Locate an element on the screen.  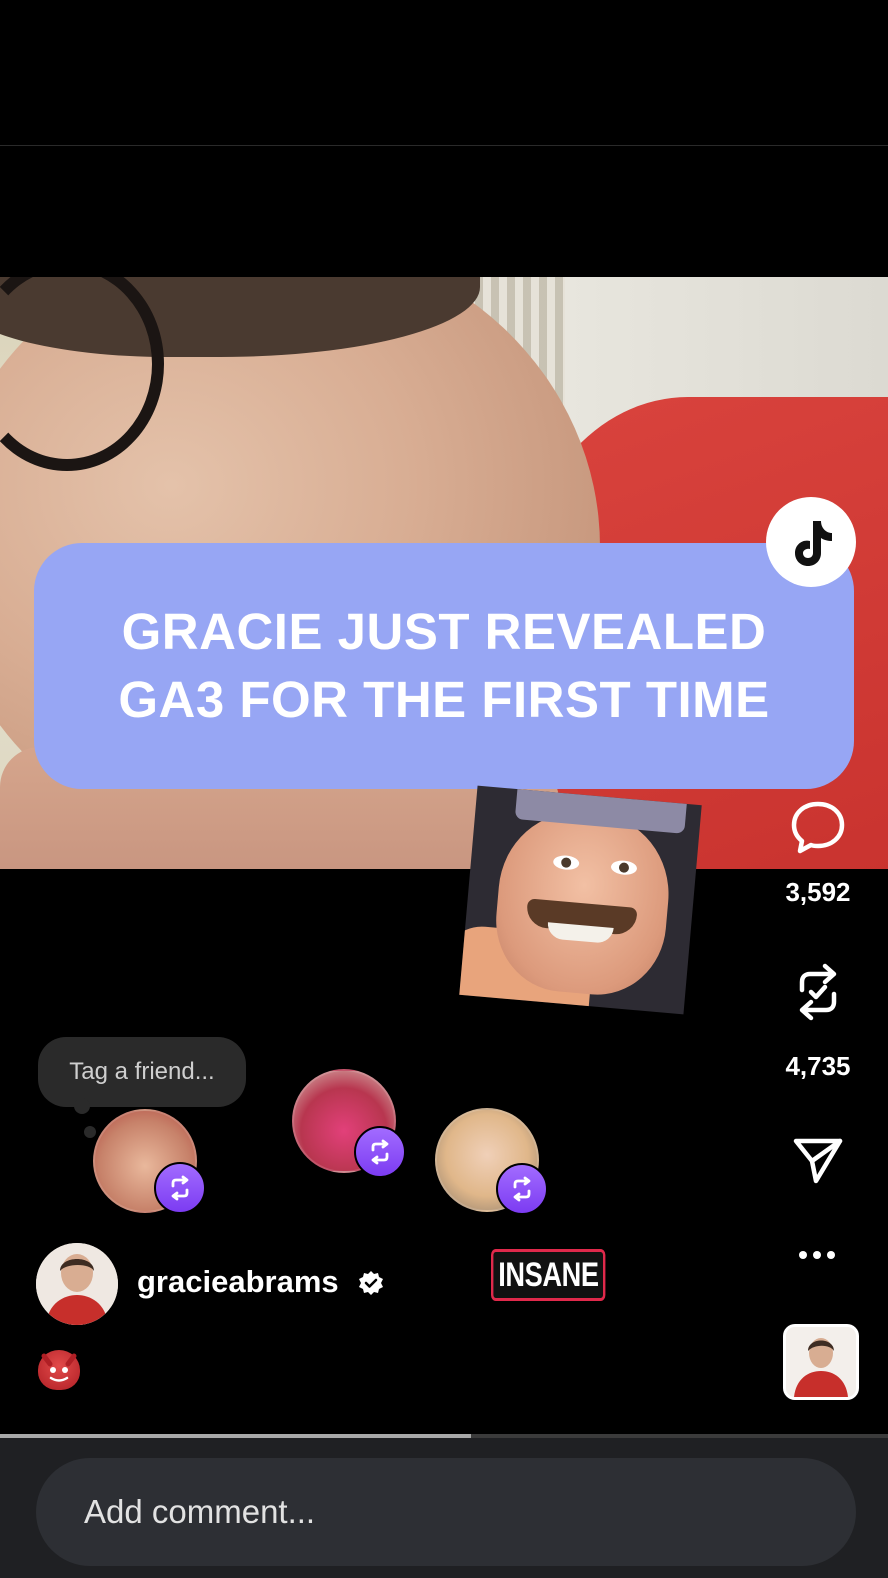
repost-arrows-icon is located at coordinates (818, 992).